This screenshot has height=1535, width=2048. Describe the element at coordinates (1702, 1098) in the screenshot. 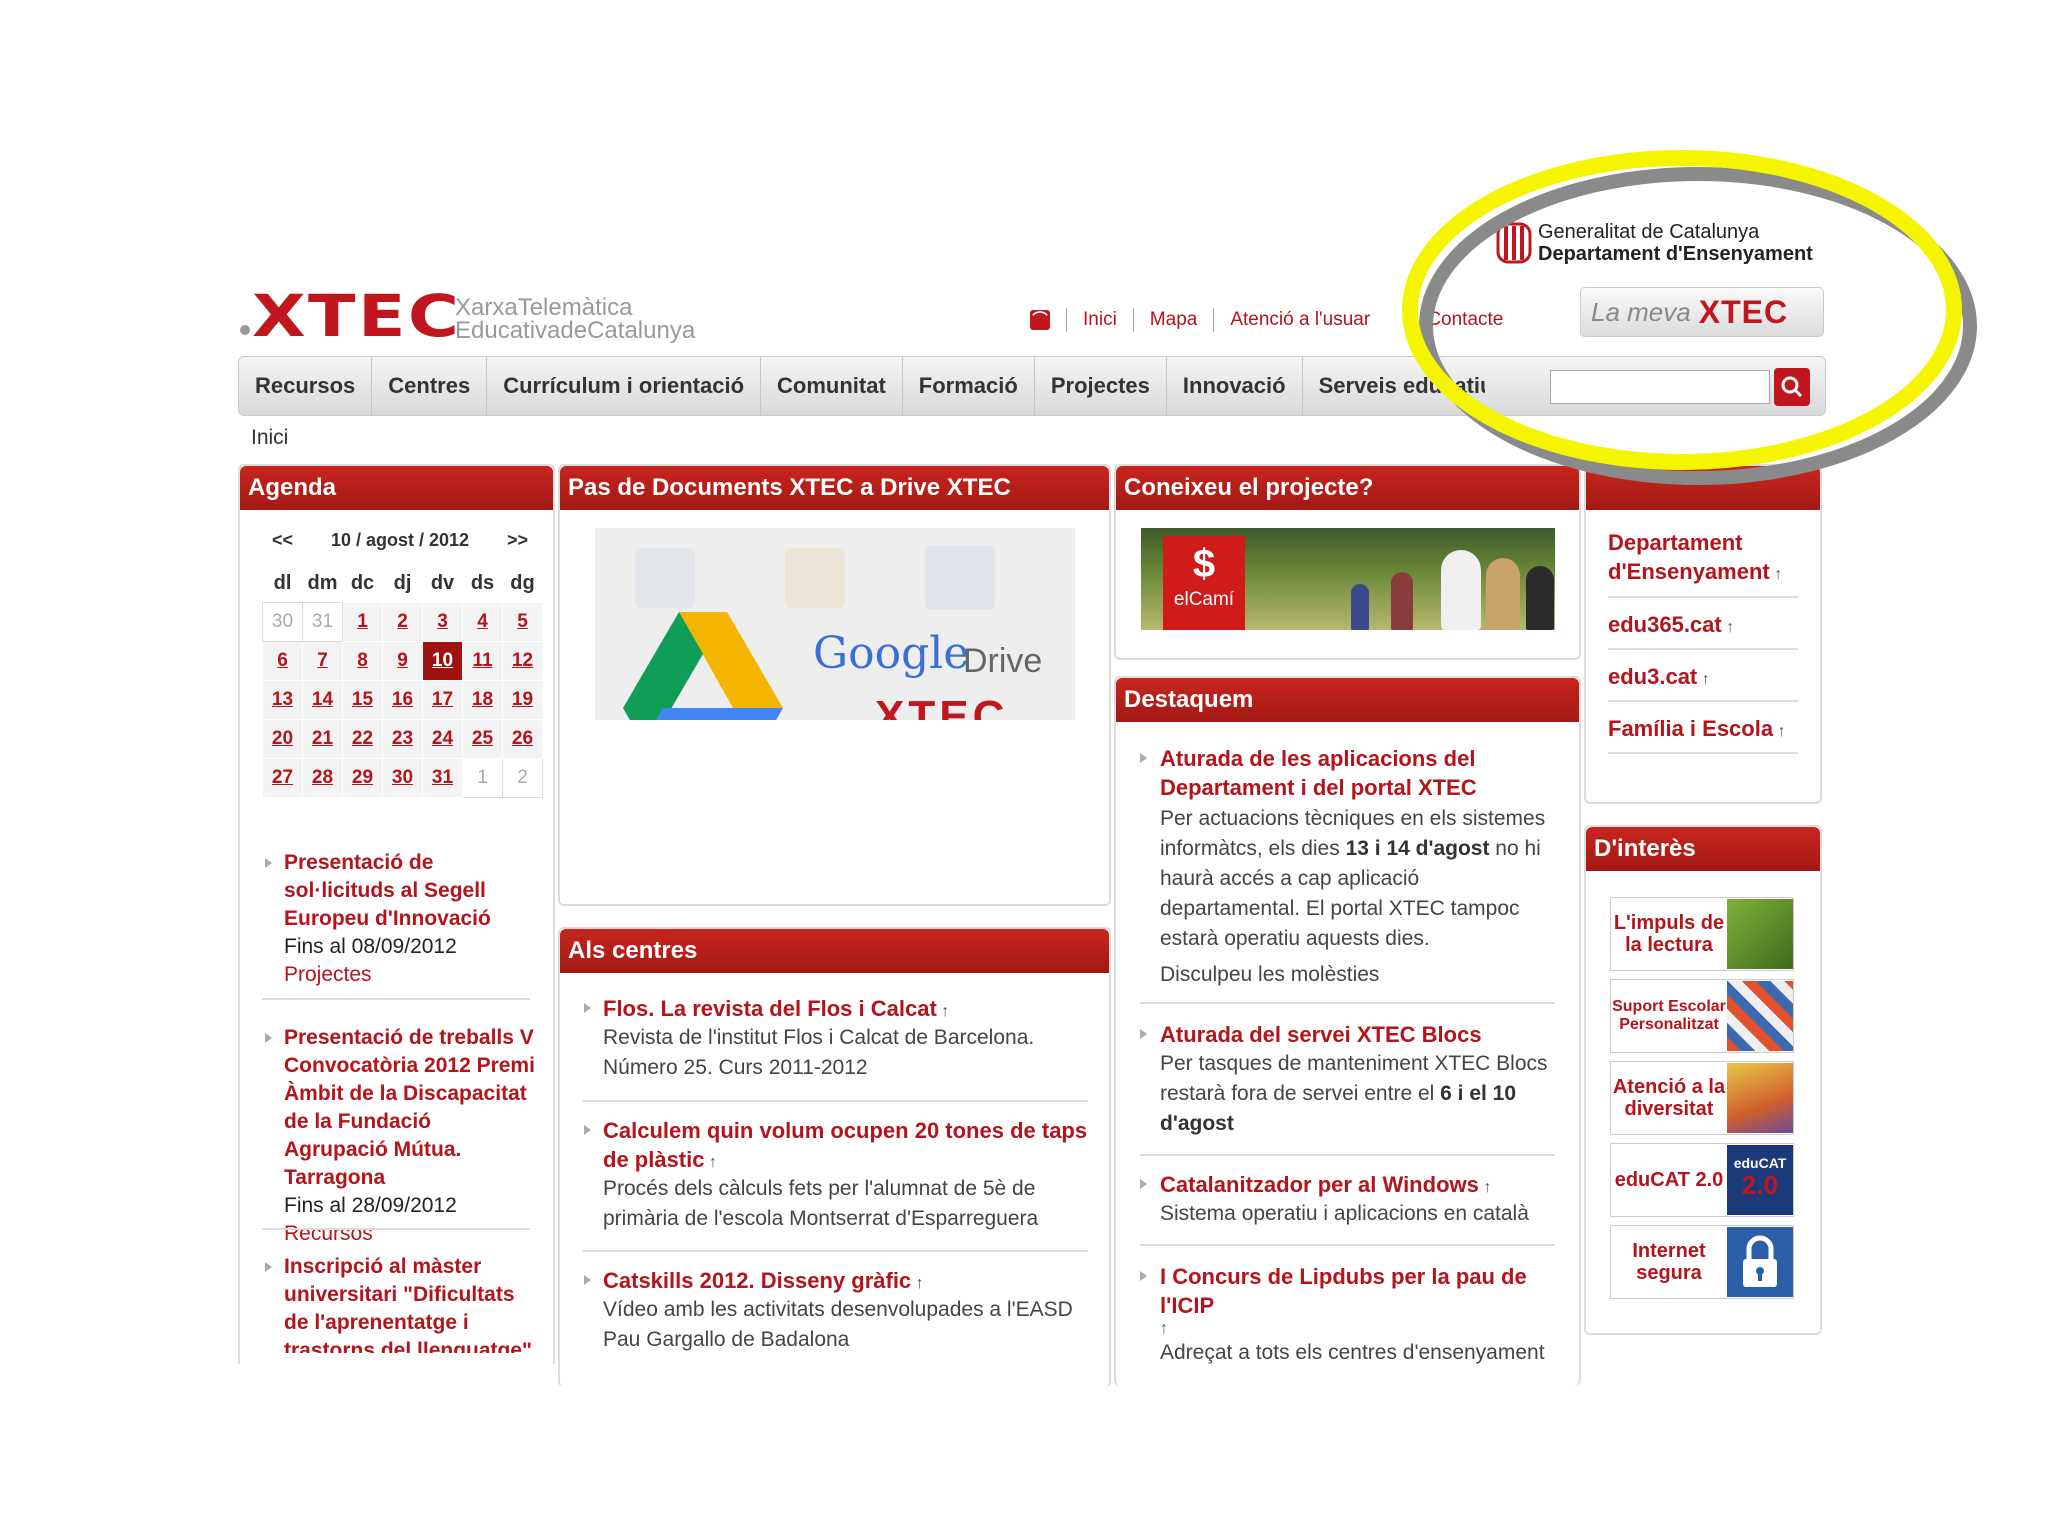

I see `interes-diversitat: Atenció a la diversitat` at that location.